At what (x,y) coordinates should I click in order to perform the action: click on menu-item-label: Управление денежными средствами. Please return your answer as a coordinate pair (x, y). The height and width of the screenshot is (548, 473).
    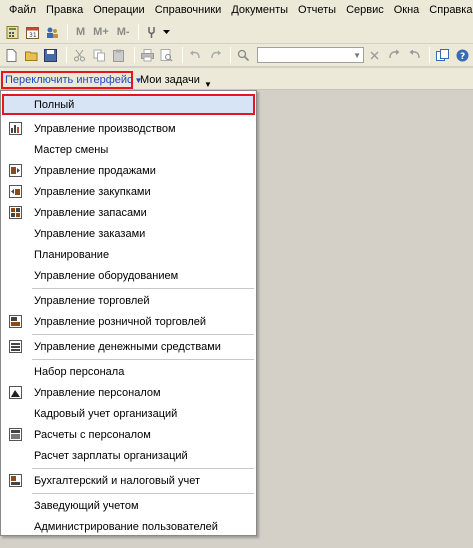
    Looking at the image, I should click on (127, 346).